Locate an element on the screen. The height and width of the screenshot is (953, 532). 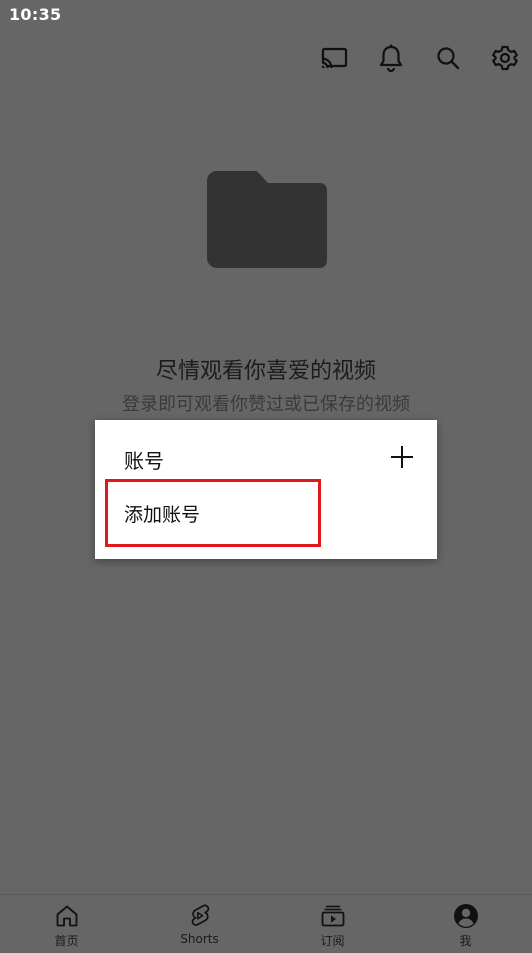
nav-item-home: 首页 is located at coordinates (66, 924).